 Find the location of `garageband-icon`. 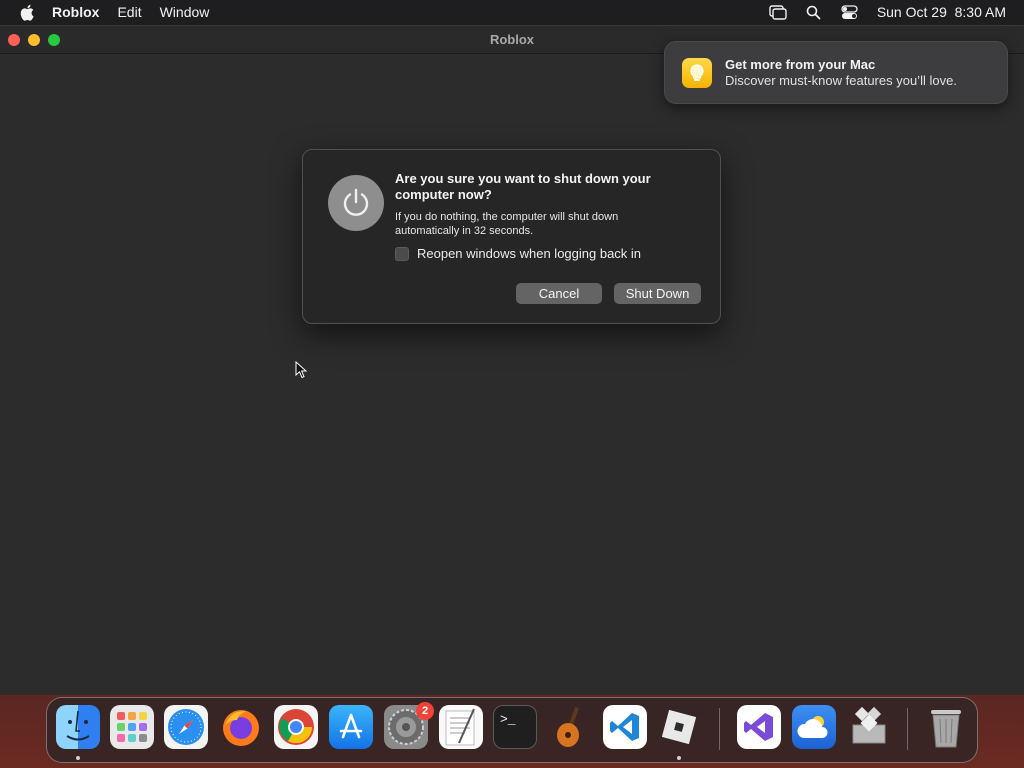

garageband-icon is located at coordinates (570, 727).